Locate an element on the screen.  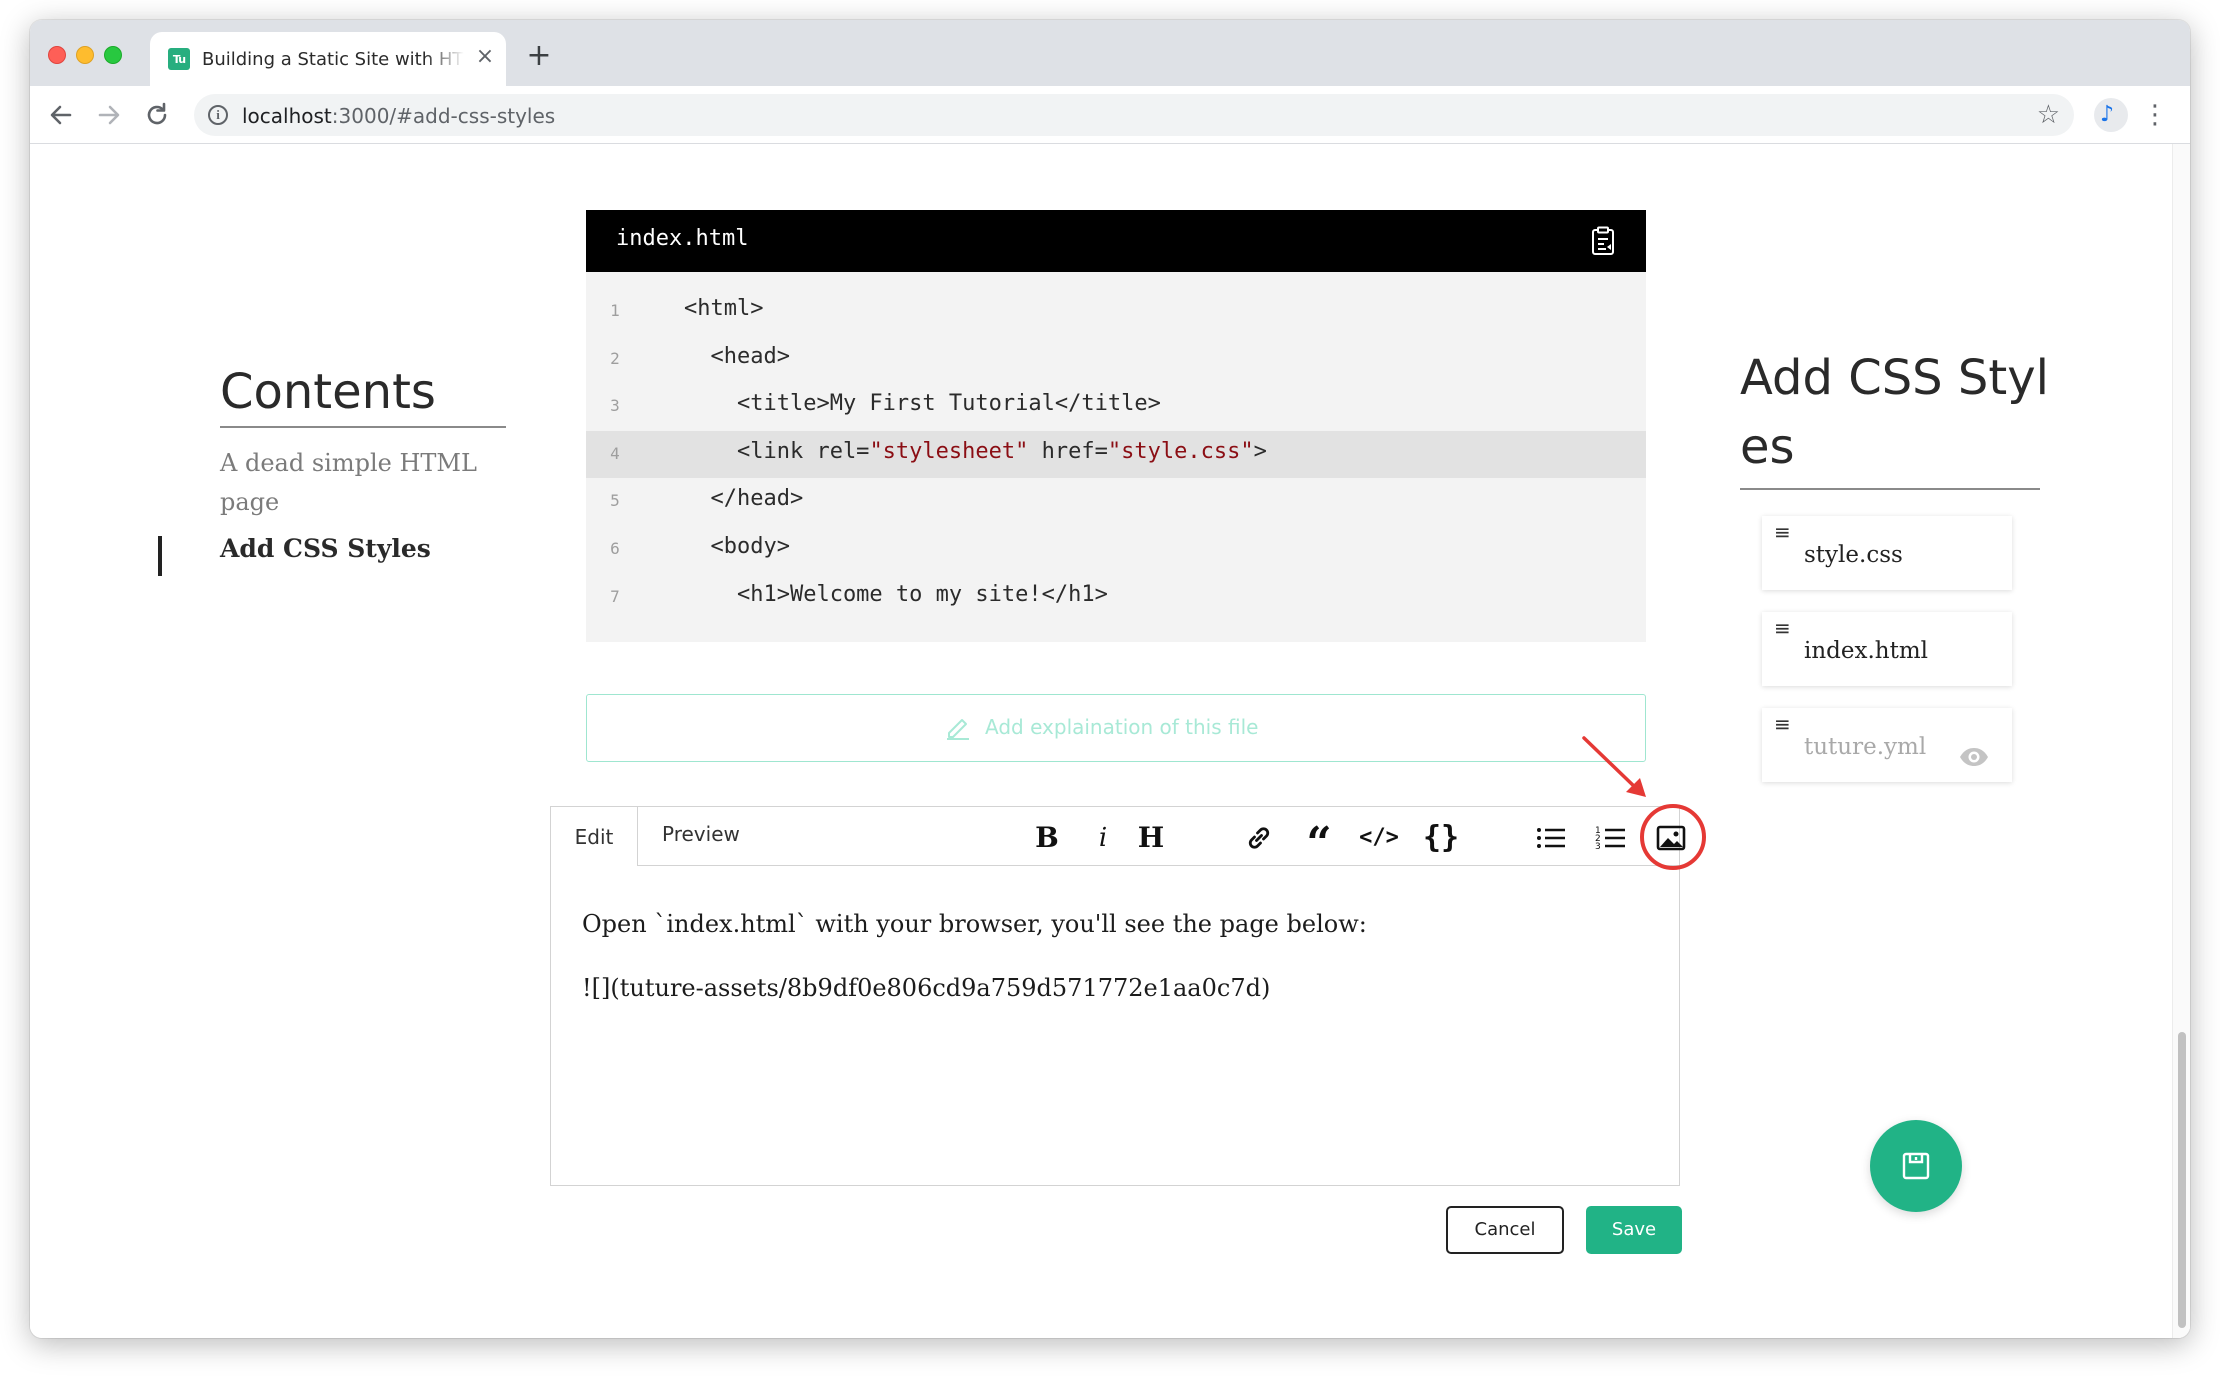
toc-active-marker is located at coordinates (160, 556).